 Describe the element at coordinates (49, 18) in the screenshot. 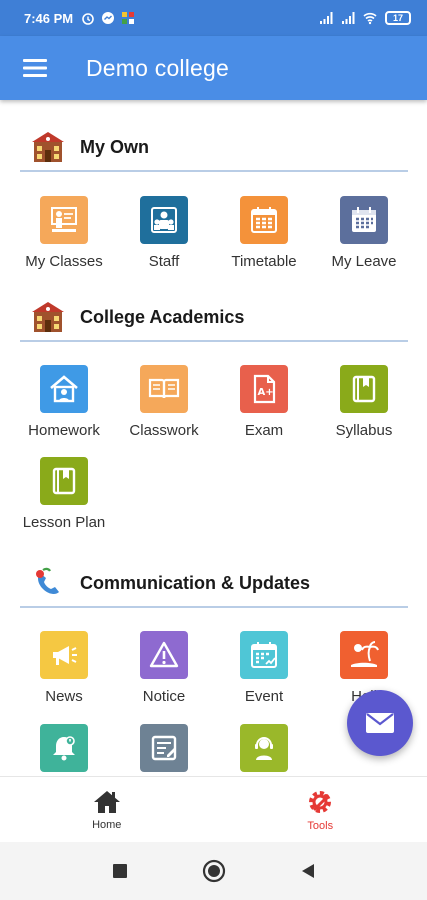

I see `status-time: 7:46 PM` at that location.